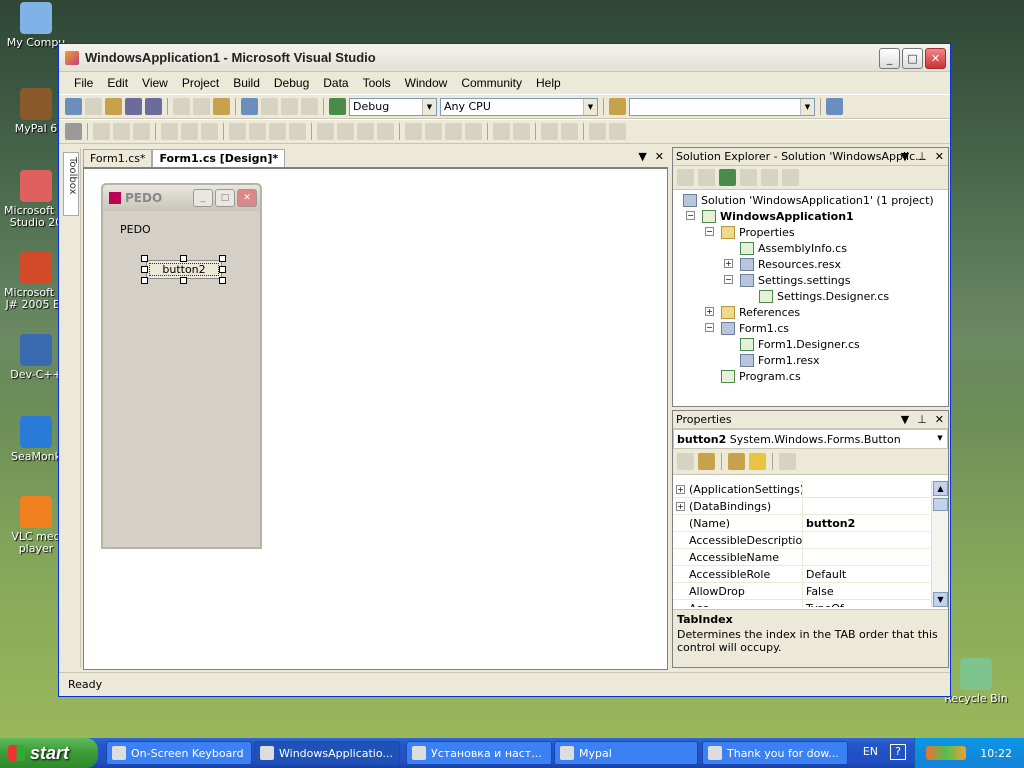 The width and height of the screenshot is (1024, 768). I want to click on alphabetical-icon, so click(706, 461).